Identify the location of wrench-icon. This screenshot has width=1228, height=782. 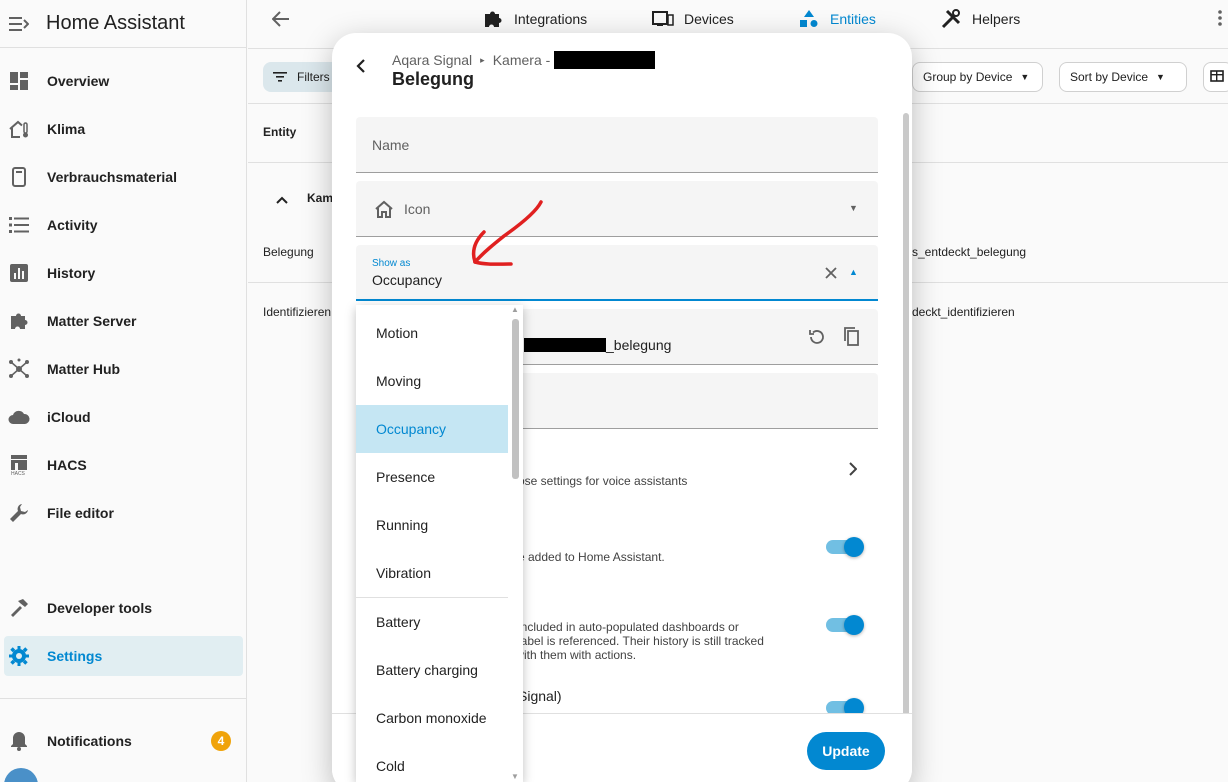
(19, 513).